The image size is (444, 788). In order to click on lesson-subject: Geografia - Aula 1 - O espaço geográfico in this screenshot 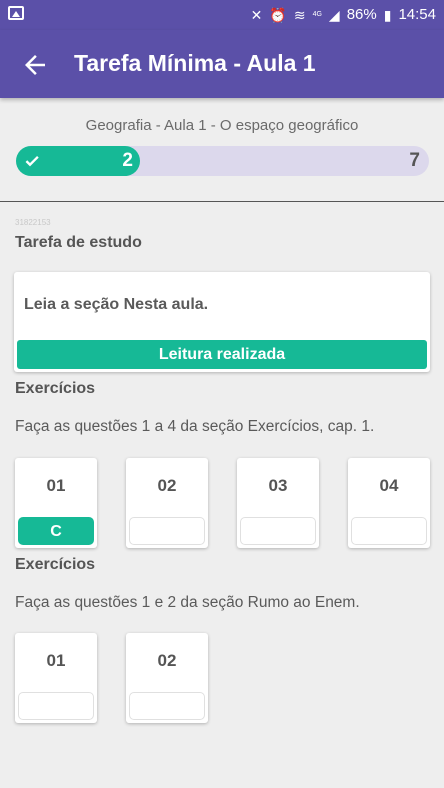, I will do `click(222, 125)`.